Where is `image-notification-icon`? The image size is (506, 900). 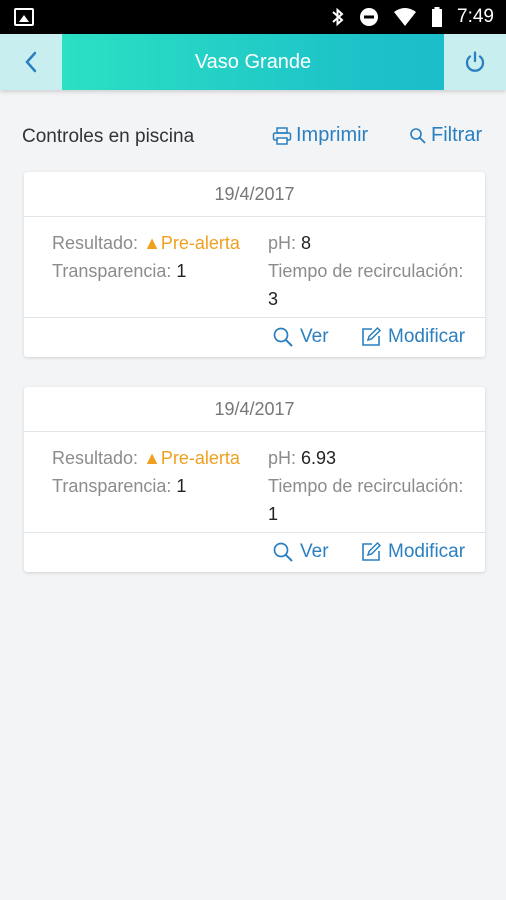
image-notification-icon is located at coordinates (24, 17).